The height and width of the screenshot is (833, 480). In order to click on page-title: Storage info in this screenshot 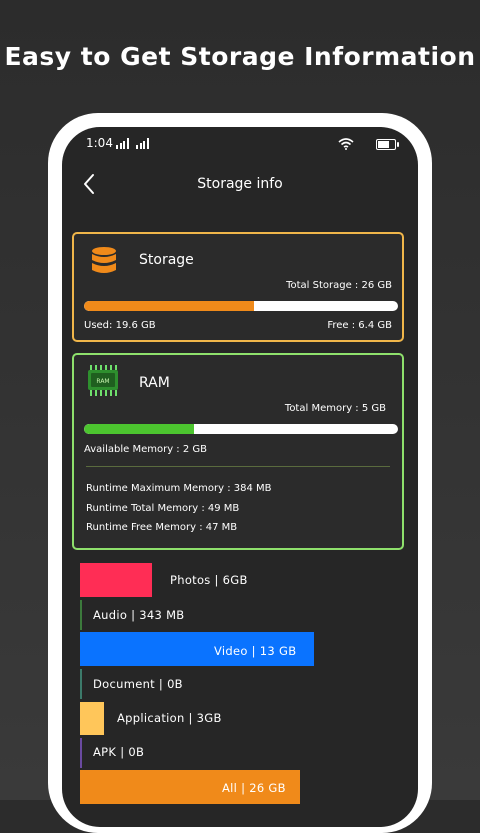, I will do `click(240, 184)`.